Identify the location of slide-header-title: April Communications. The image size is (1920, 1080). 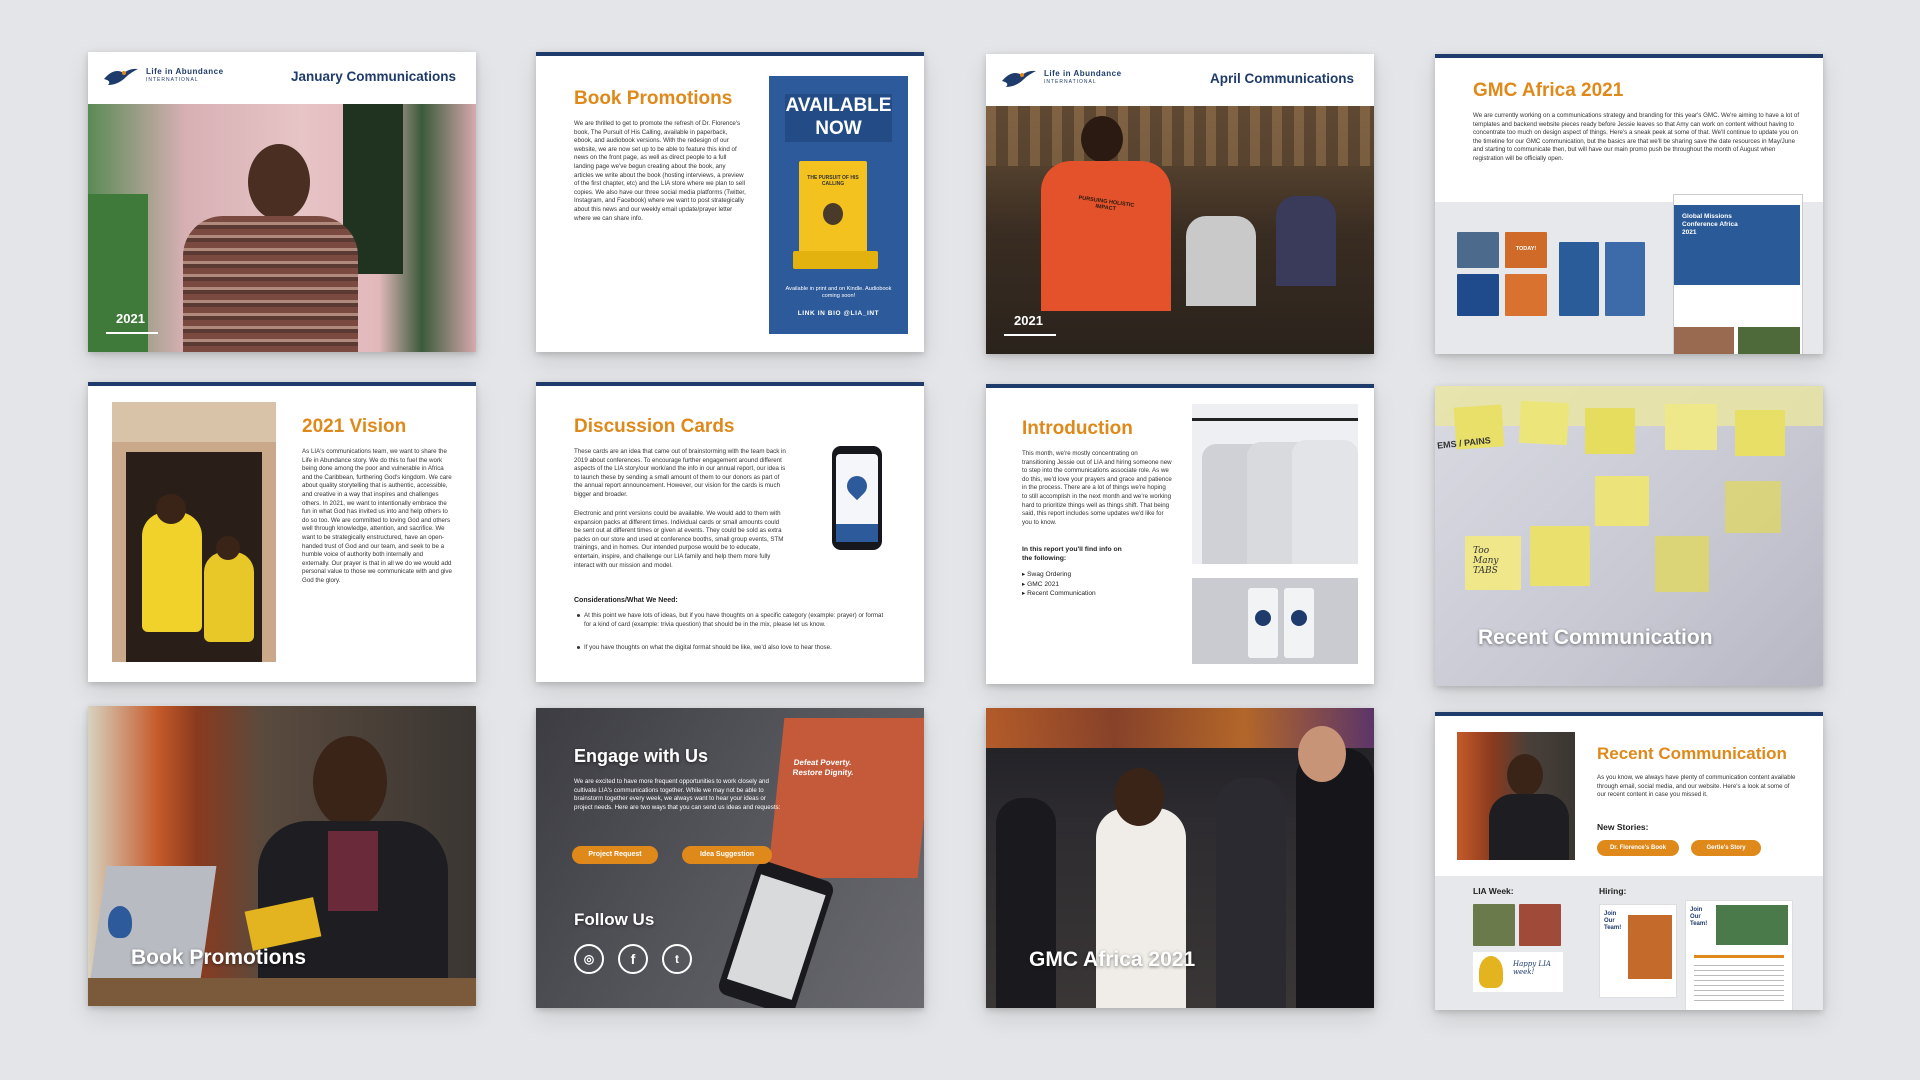
(1281, 78).